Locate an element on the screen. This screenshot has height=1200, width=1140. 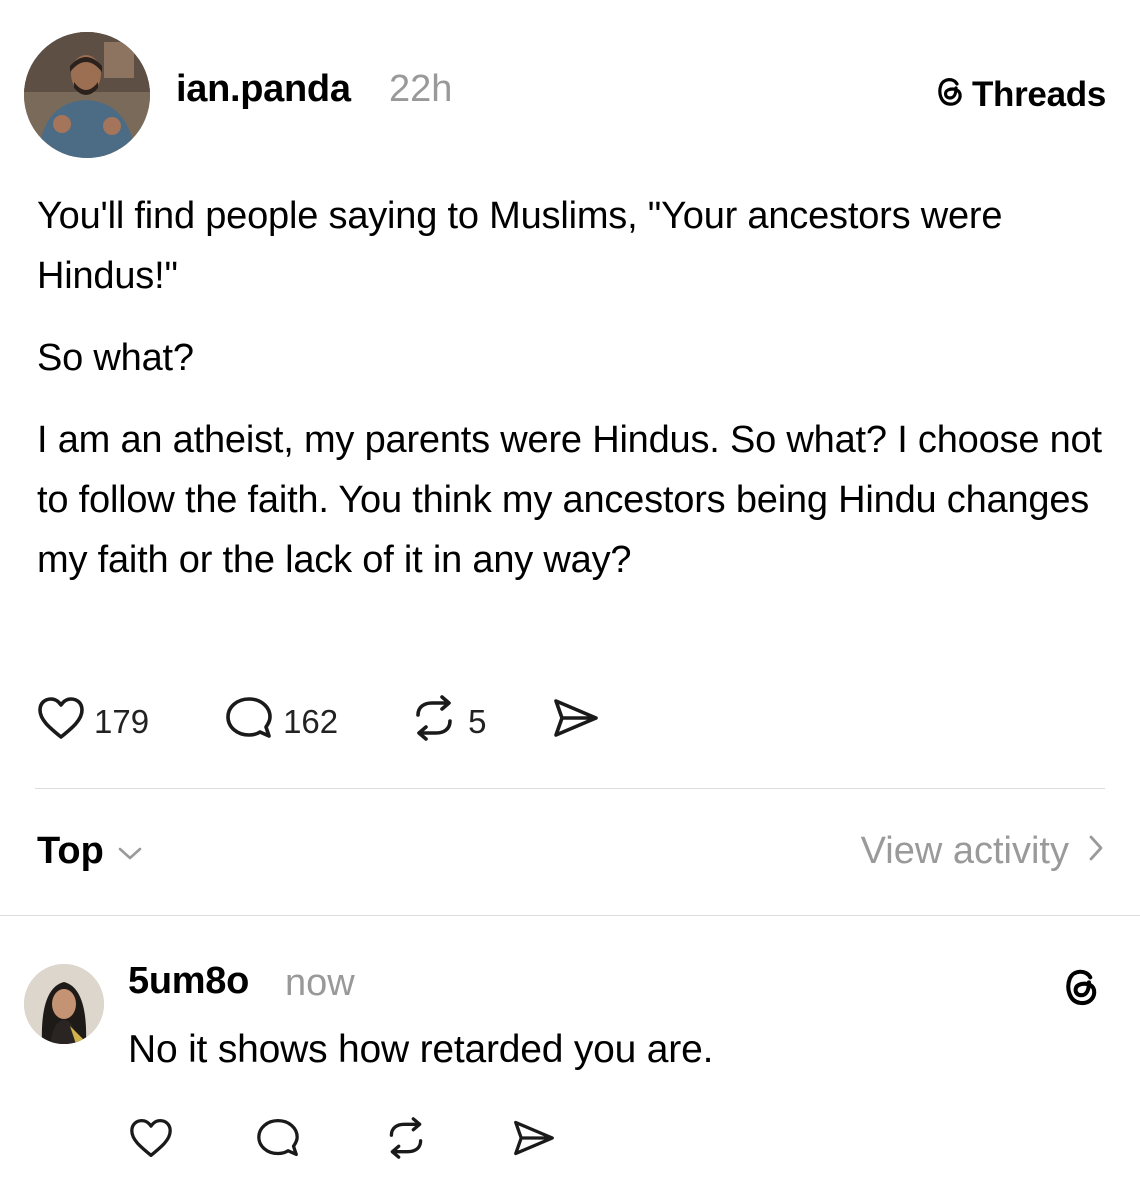
share-button is located at coordinates (576, 722).